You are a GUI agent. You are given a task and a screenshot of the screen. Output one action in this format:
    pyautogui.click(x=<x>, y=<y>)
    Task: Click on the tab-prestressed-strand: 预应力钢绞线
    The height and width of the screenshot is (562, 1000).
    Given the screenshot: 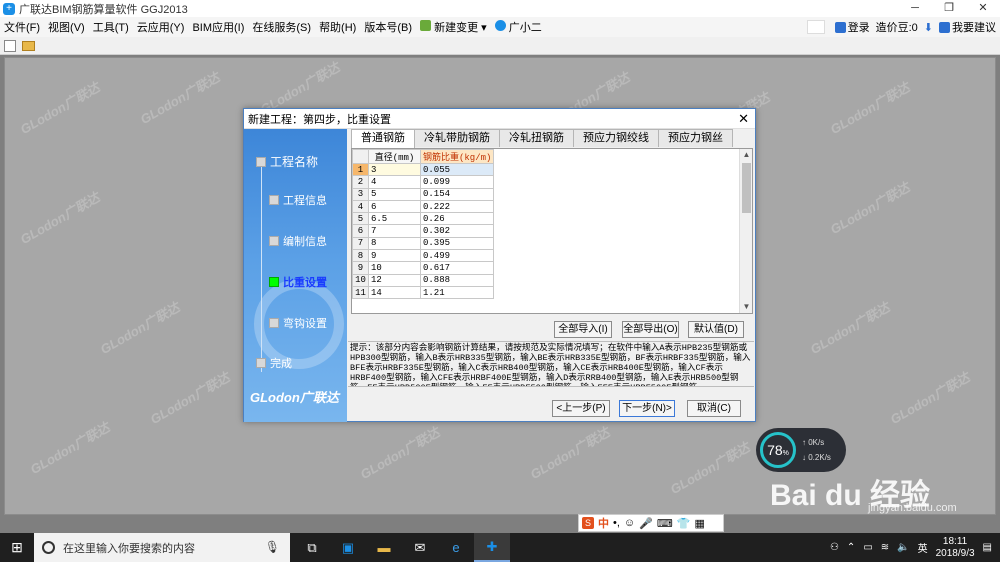 What is the action you would take?
    pyautogui.click(x=616, y=138)
    